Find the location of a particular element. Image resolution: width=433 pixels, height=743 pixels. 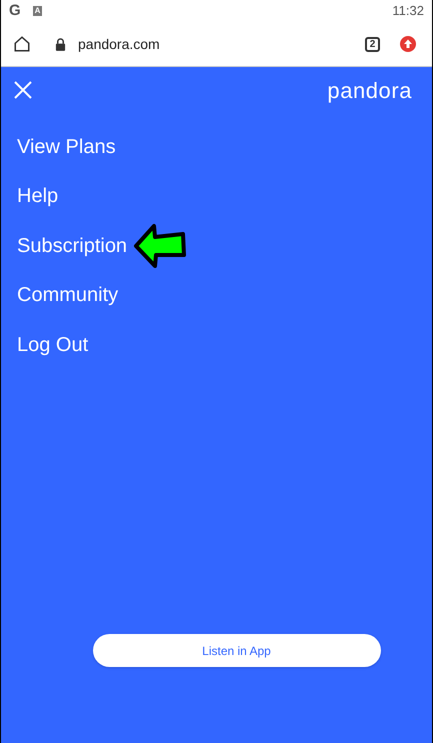

menu-item: View Plans is located at coordinates (66, 147).